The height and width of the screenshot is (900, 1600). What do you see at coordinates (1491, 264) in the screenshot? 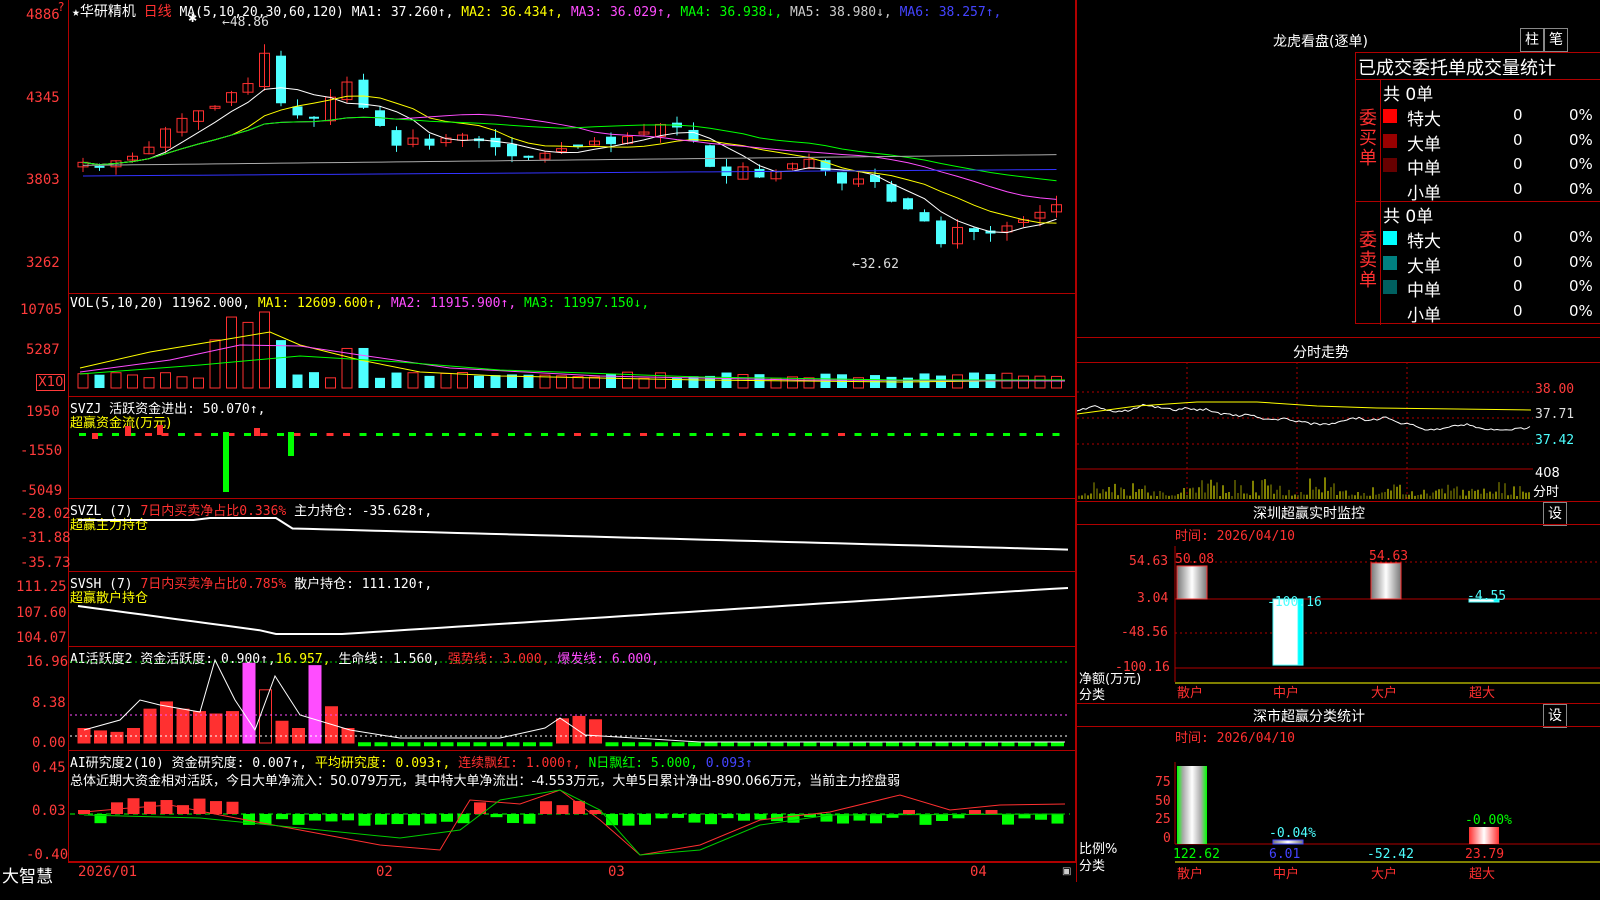
I see `sell-row: 大单 0 0%` at bounding box center [1491, 264].